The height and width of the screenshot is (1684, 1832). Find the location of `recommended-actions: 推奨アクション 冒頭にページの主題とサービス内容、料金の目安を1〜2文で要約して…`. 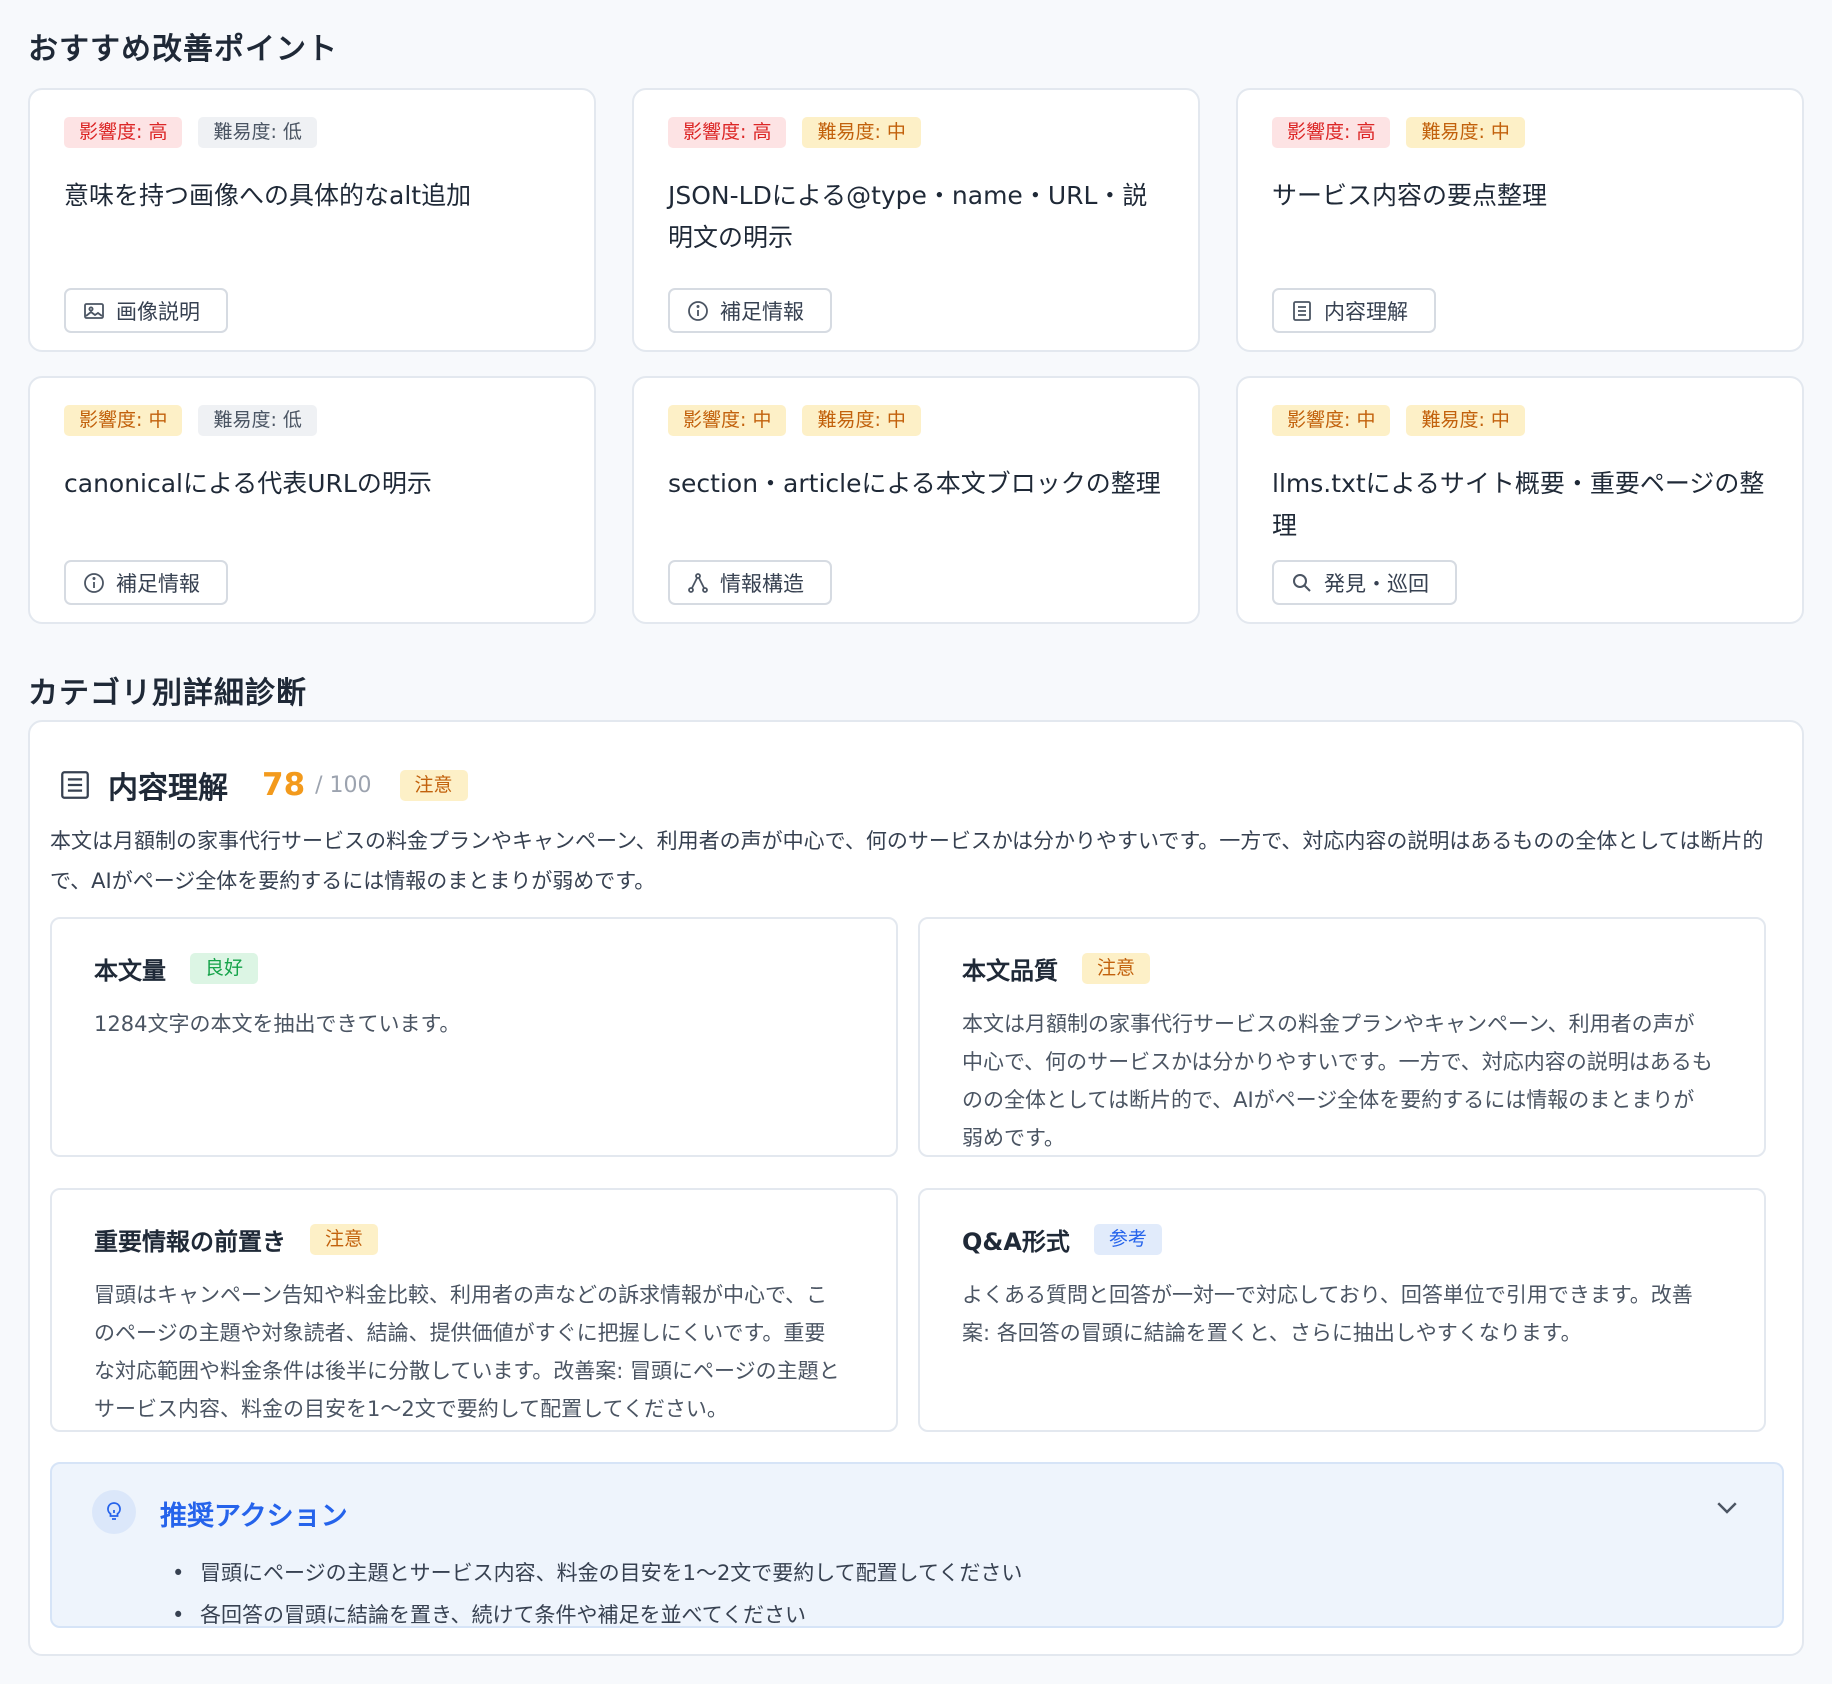

recommended-actions: 推奨アクション 冒頭にページの主題とサービス内容、料金の目安を1〜2文で要約して… is located at coordinates (917, 1545).